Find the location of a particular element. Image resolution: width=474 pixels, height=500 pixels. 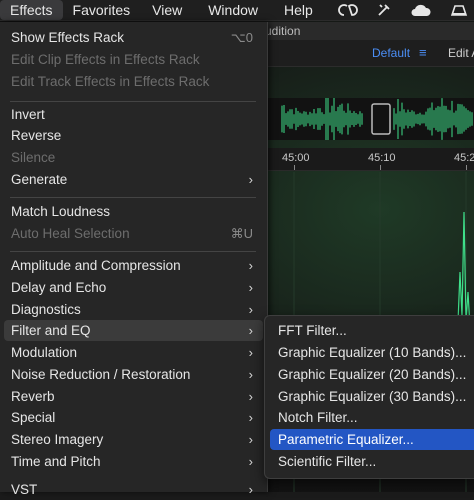

shortcut-label: ⌘U is located at coordinates (241, 233).